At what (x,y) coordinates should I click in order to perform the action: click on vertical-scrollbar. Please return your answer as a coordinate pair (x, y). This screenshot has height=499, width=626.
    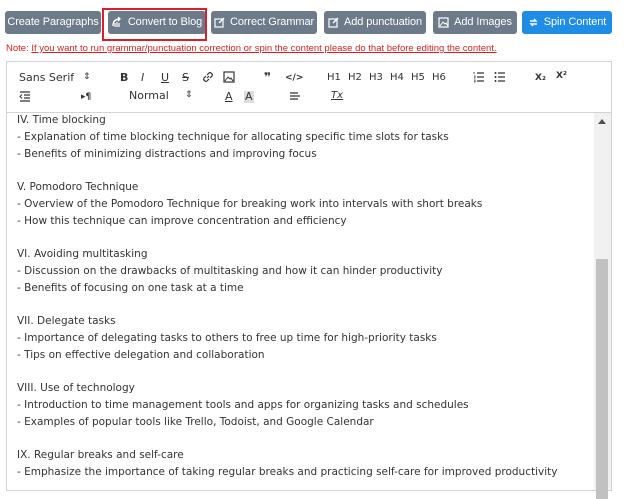
    Looking at the image, I should click on (602, 306).